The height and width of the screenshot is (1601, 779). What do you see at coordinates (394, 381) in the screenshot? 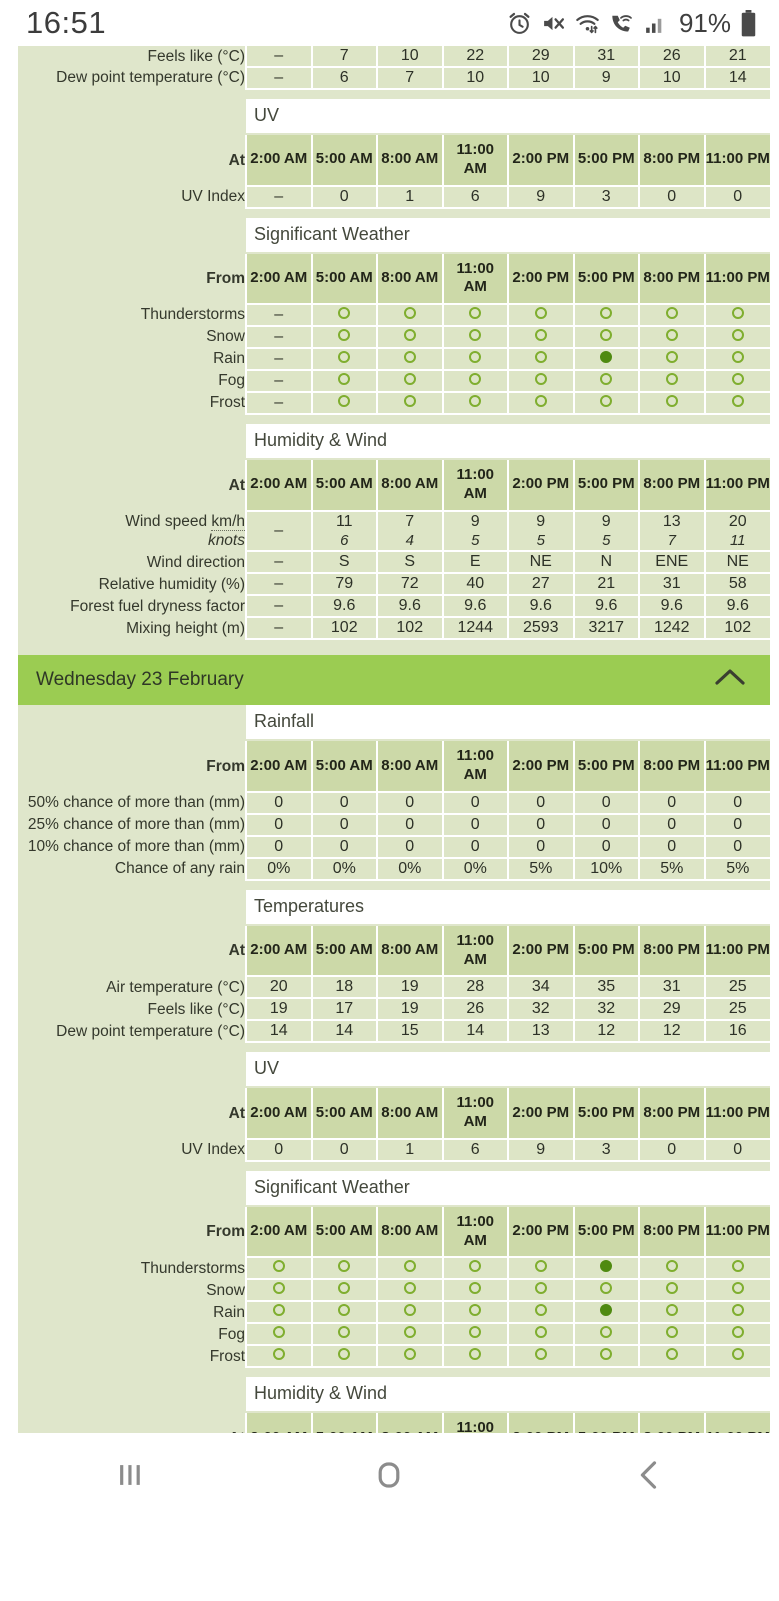
I see `table-row: Fog –` at bounding box center [394, 381].